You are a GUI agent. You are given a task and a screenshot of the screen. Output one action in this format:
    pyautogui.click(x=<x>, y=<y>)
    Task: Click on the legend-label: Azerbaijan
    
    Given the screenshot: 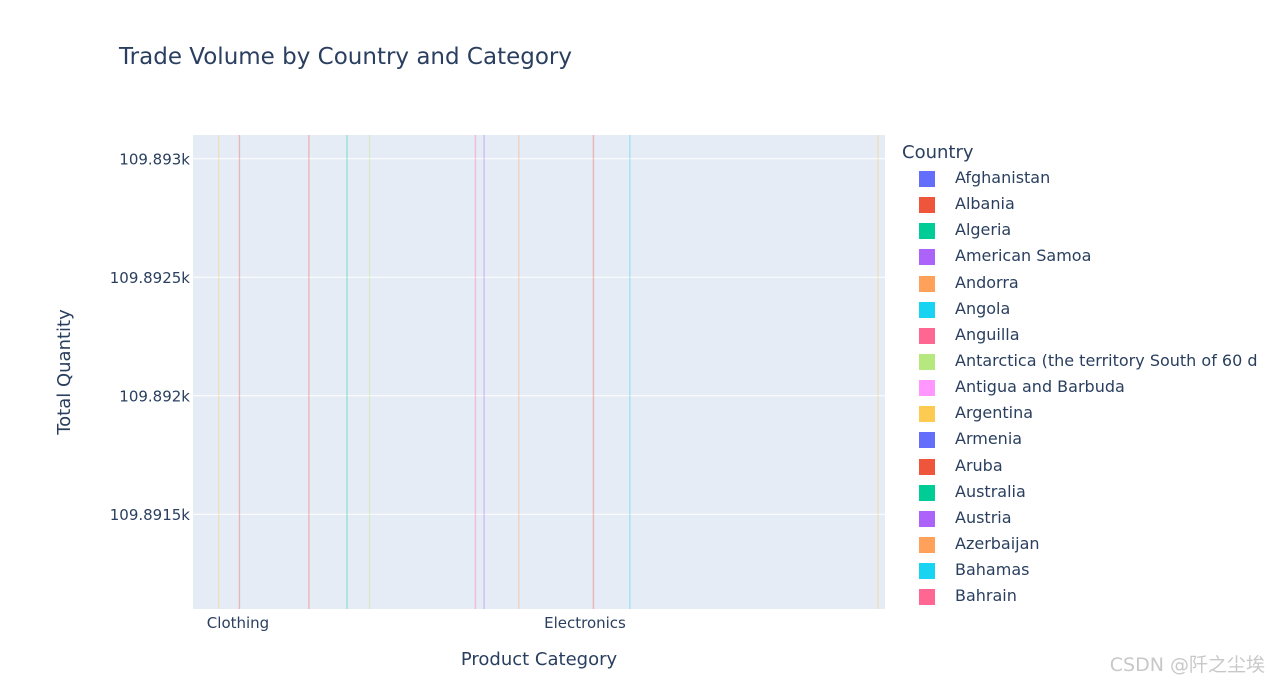 What is the action you would take?
    pyautogui.click(x=997, y=543)
    